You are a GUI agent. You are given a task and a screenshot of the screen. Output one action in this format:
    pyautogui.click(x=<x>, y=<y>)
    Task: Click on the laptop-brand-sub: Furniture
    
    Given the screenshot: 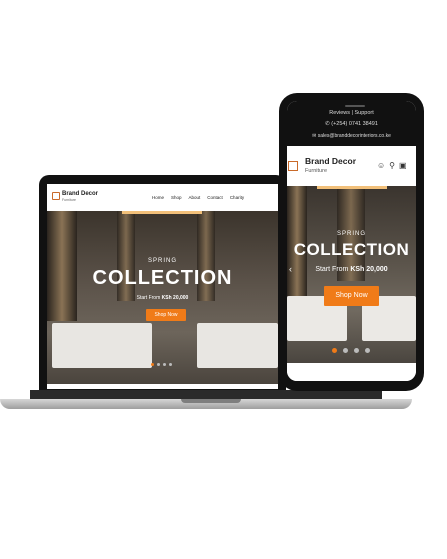 What is the action you would take?
    pyautogui.click(x=69, y=200)
    